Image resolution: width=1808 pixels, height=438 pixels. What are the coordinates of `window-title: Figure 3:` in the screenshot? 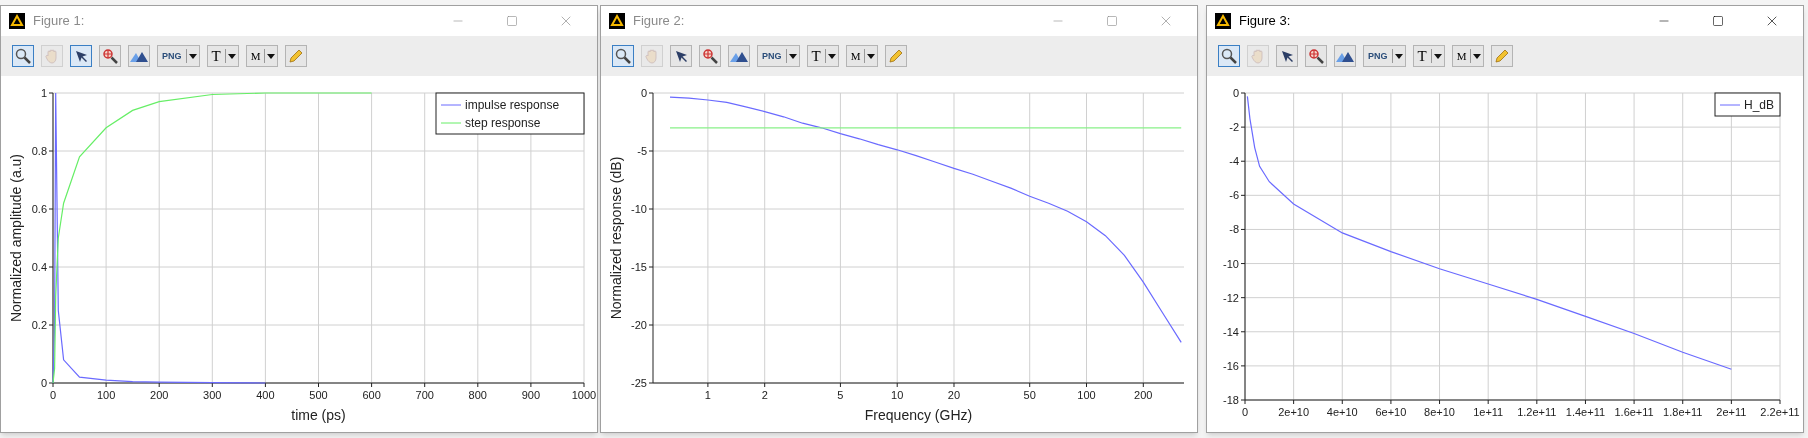 It's located at (1265, 21).